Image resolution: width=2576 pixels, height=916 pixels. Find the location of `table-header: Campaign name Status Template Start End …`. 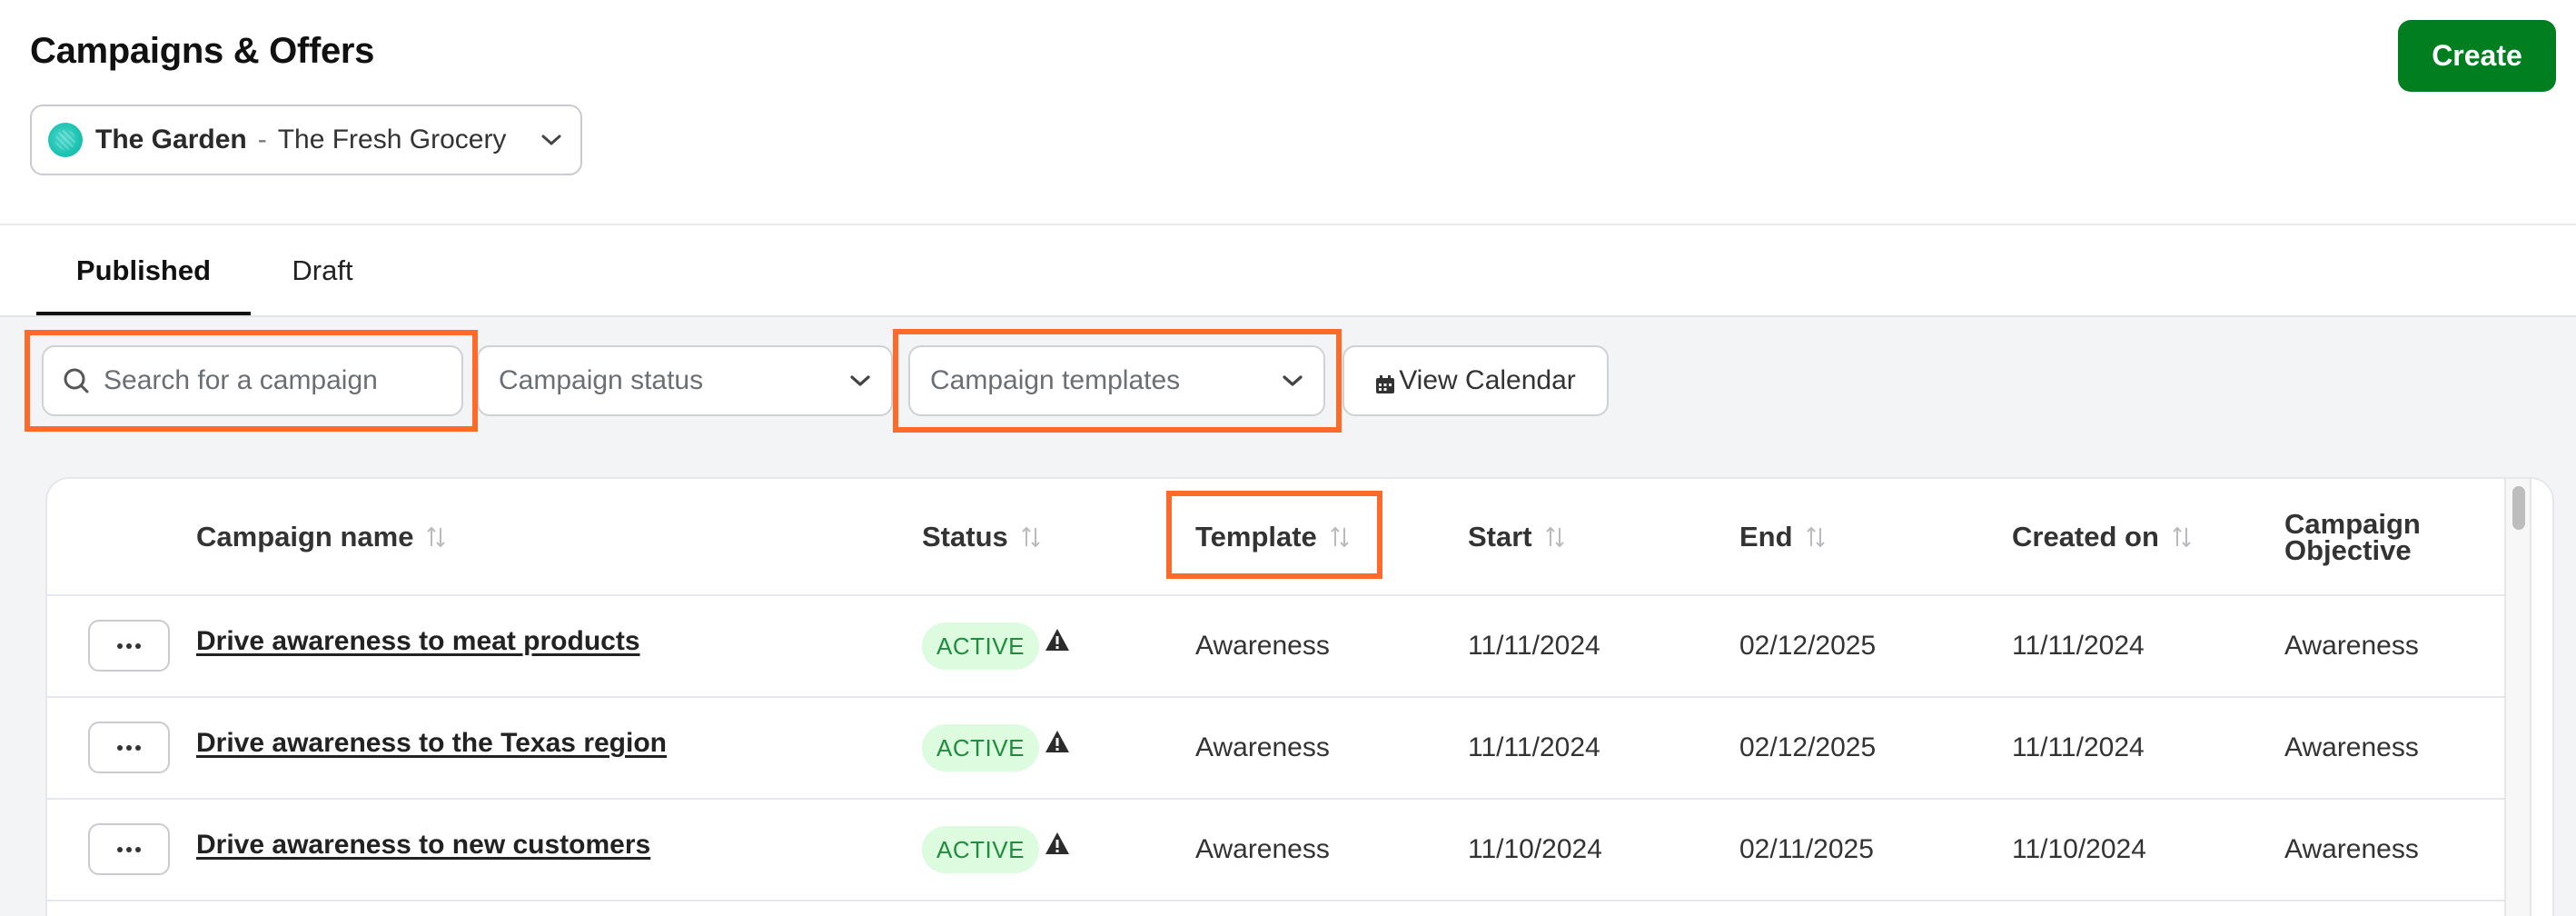

table-header: Campaign name Status Template Start End … is located at coordinates (1275, 537).